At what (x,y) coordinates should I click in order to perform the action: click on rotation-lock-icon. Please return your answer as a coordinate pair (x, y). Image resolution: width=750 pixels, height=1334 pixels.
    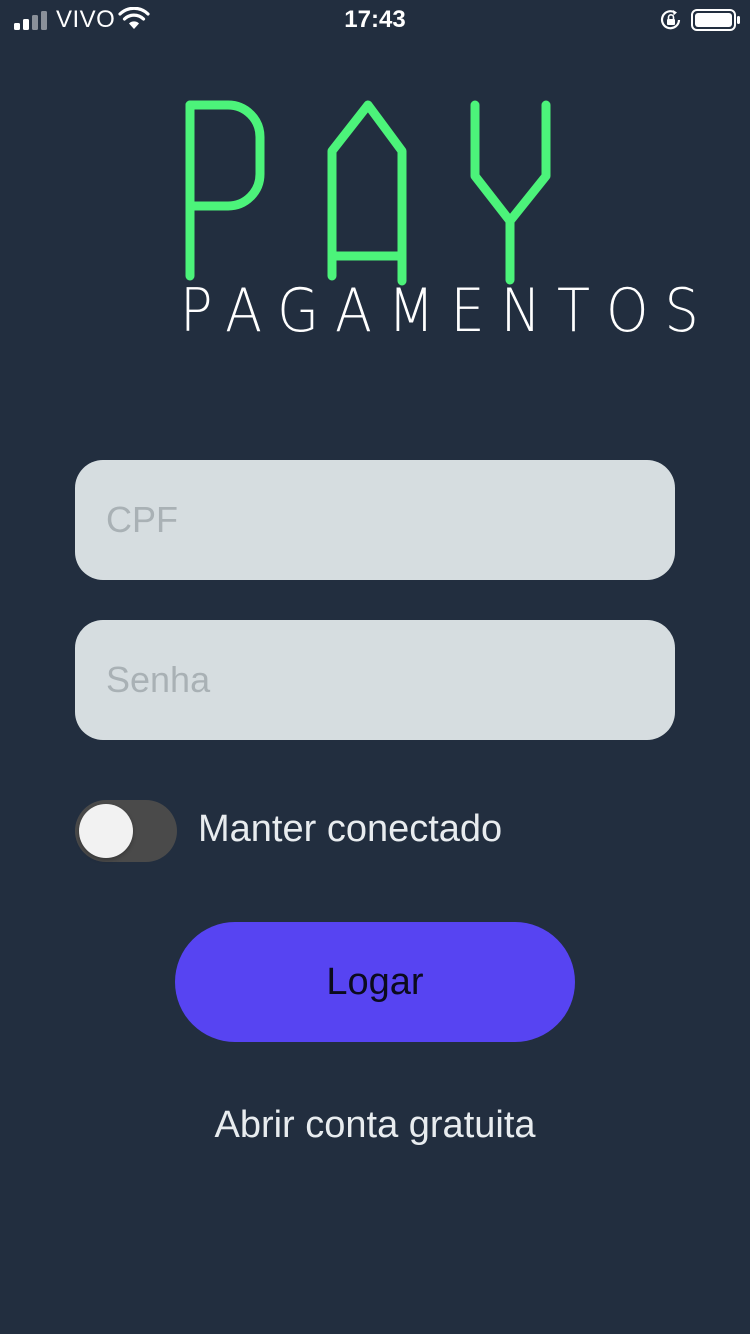
    Looking at the image, I should click on (670, 20).